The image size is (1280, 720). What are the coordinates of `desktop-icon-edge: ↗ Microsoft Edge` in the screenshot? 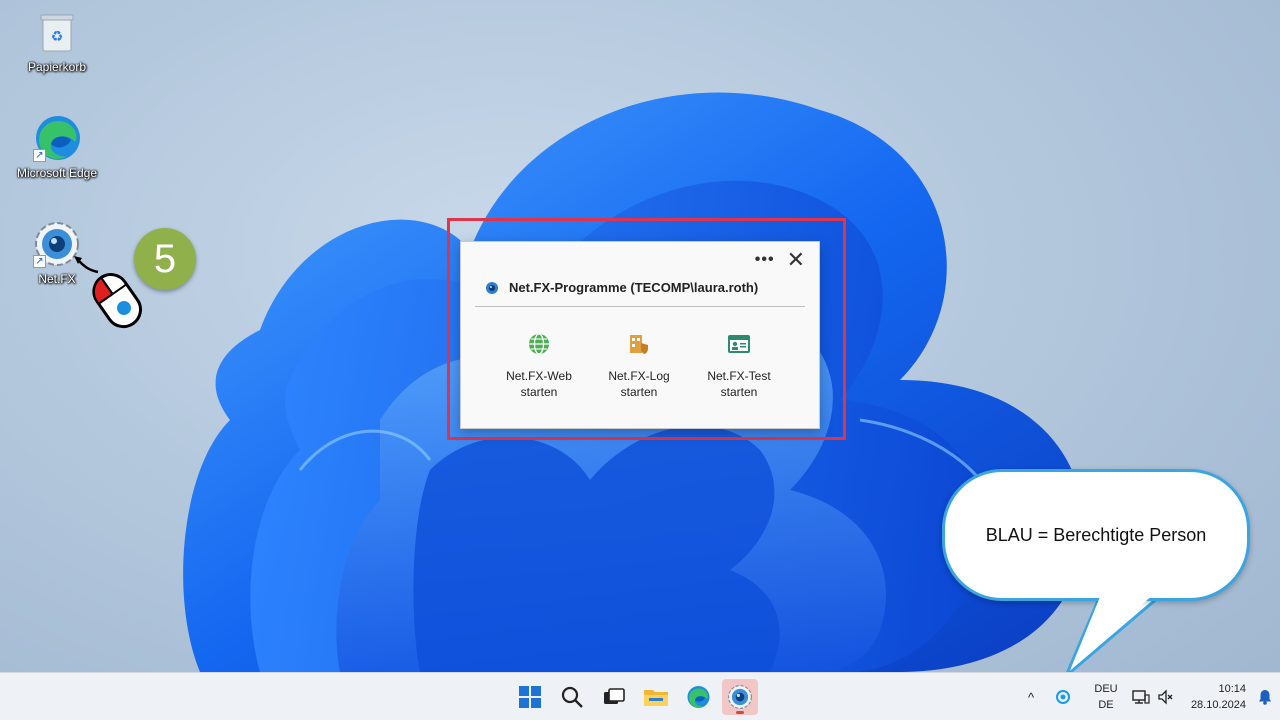 It's located at (57, 147).